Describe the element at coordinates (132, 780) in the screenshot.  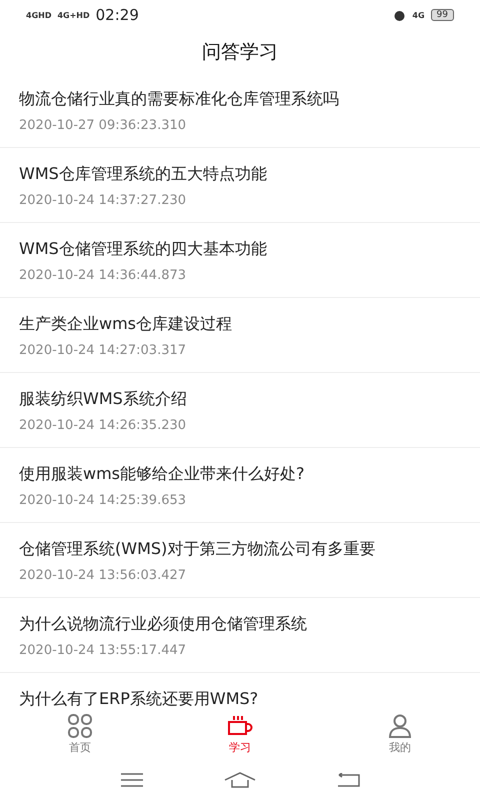
I see `menu-icon` at that location.